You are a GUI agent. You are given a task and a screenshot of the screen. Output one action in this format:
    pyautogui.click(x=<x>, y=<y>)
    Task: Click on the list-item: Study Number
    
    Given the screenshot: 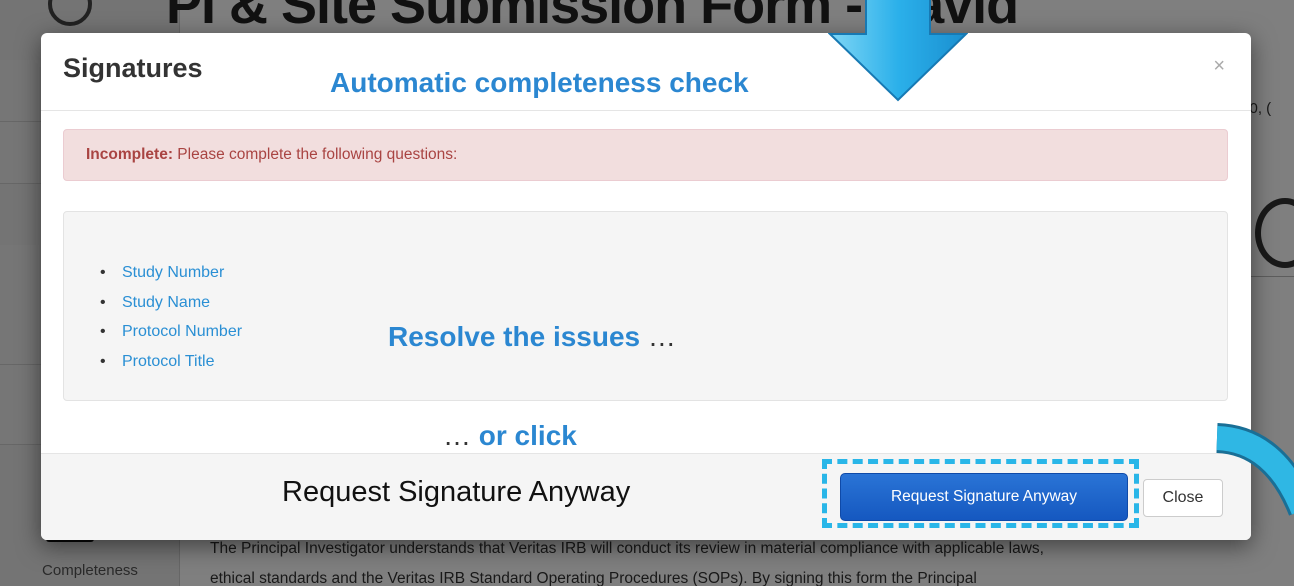 What is the action you would take?
    pyautogui.click(x=171, y=273)
    